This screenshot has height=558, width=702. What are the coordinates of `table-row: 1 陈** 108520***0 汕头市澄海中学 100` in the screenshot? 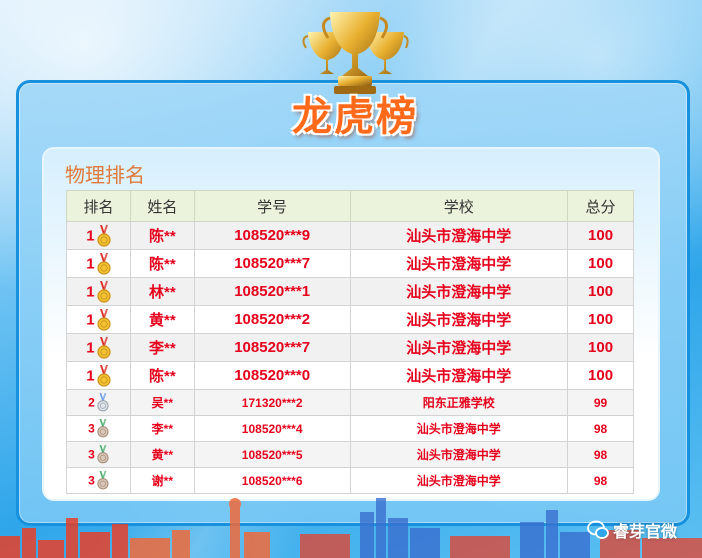 It's located at (350, 375).